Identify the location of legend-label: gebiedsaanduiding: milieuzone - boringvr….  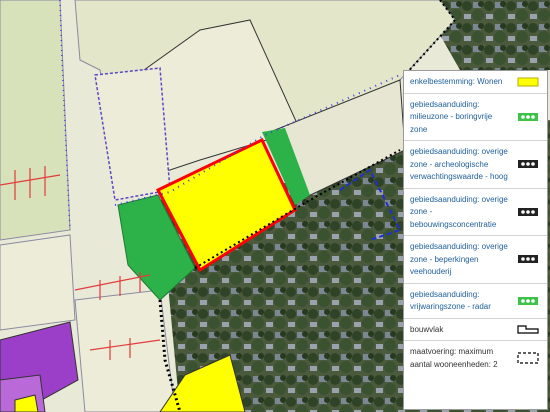
(451, 116).